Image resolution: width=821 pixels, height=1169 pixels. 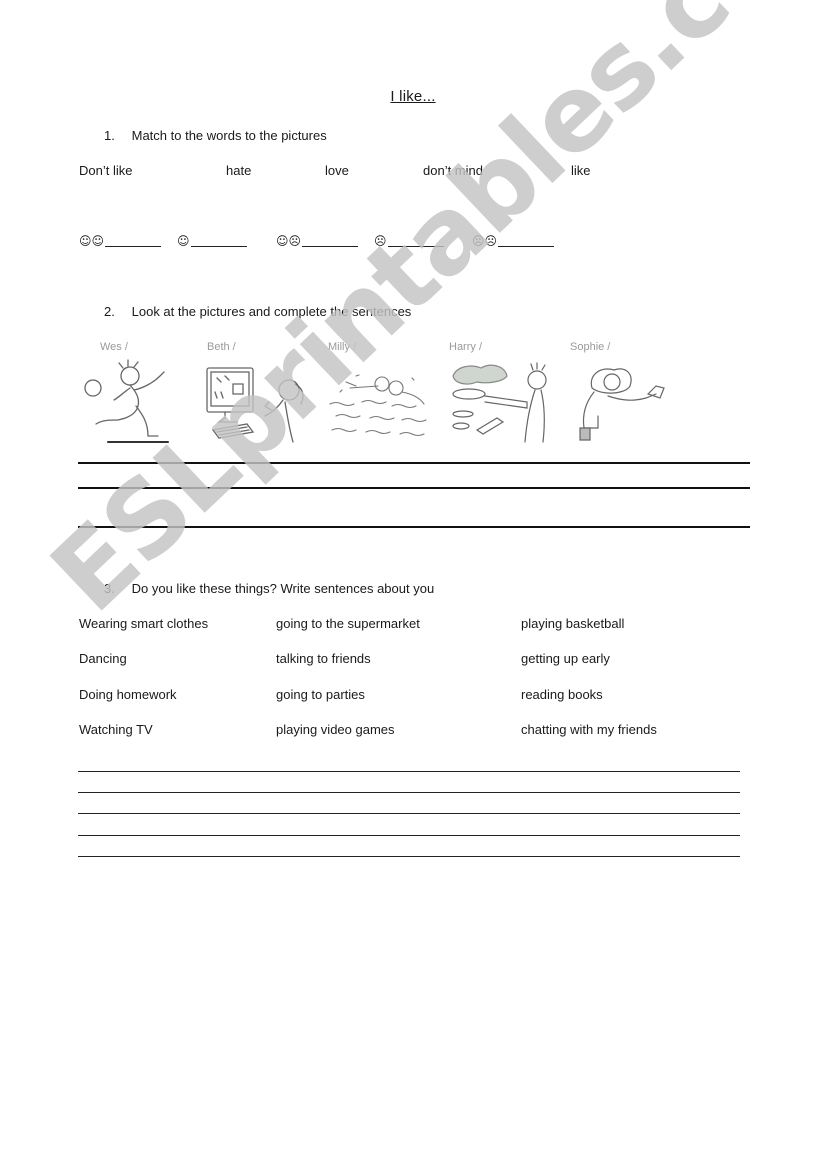 What do you see at coordinates (565, 658) in the screenshot?
I see `activity-item: getting up early` at bounding box center [565, 658].